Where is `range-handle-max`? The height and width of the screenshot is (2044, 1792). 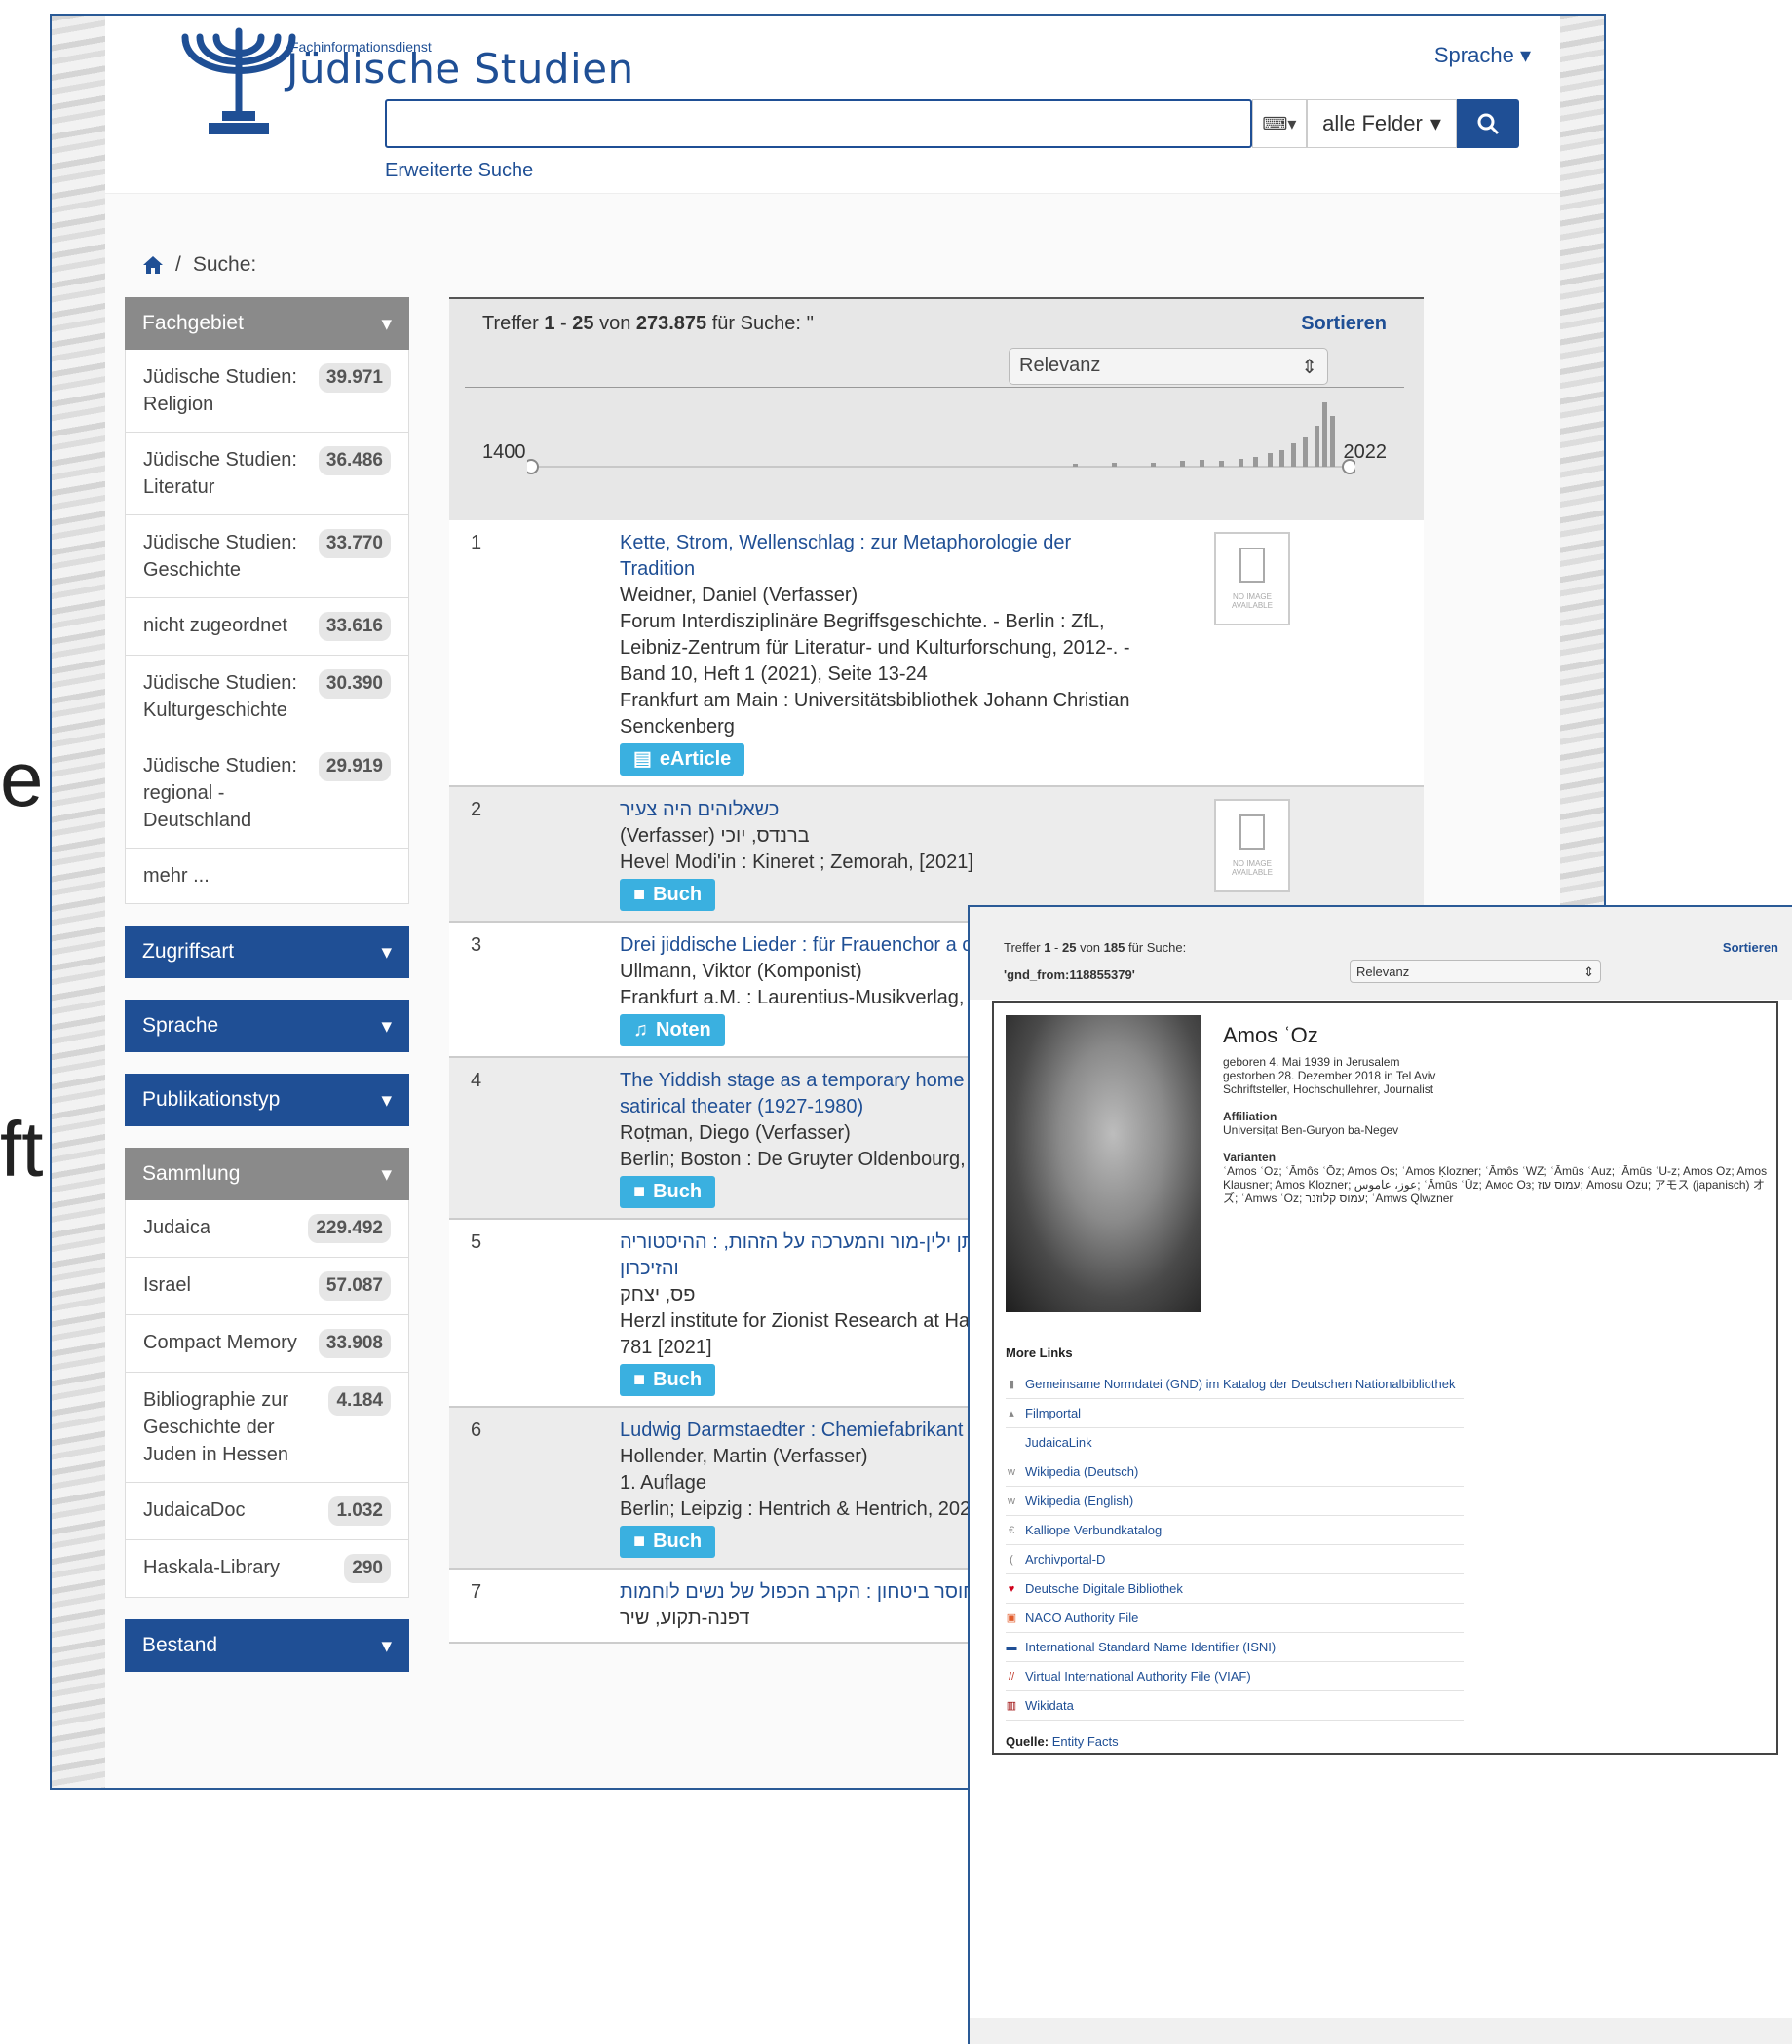
range-handle-max is located at coordinates (1349, 466).